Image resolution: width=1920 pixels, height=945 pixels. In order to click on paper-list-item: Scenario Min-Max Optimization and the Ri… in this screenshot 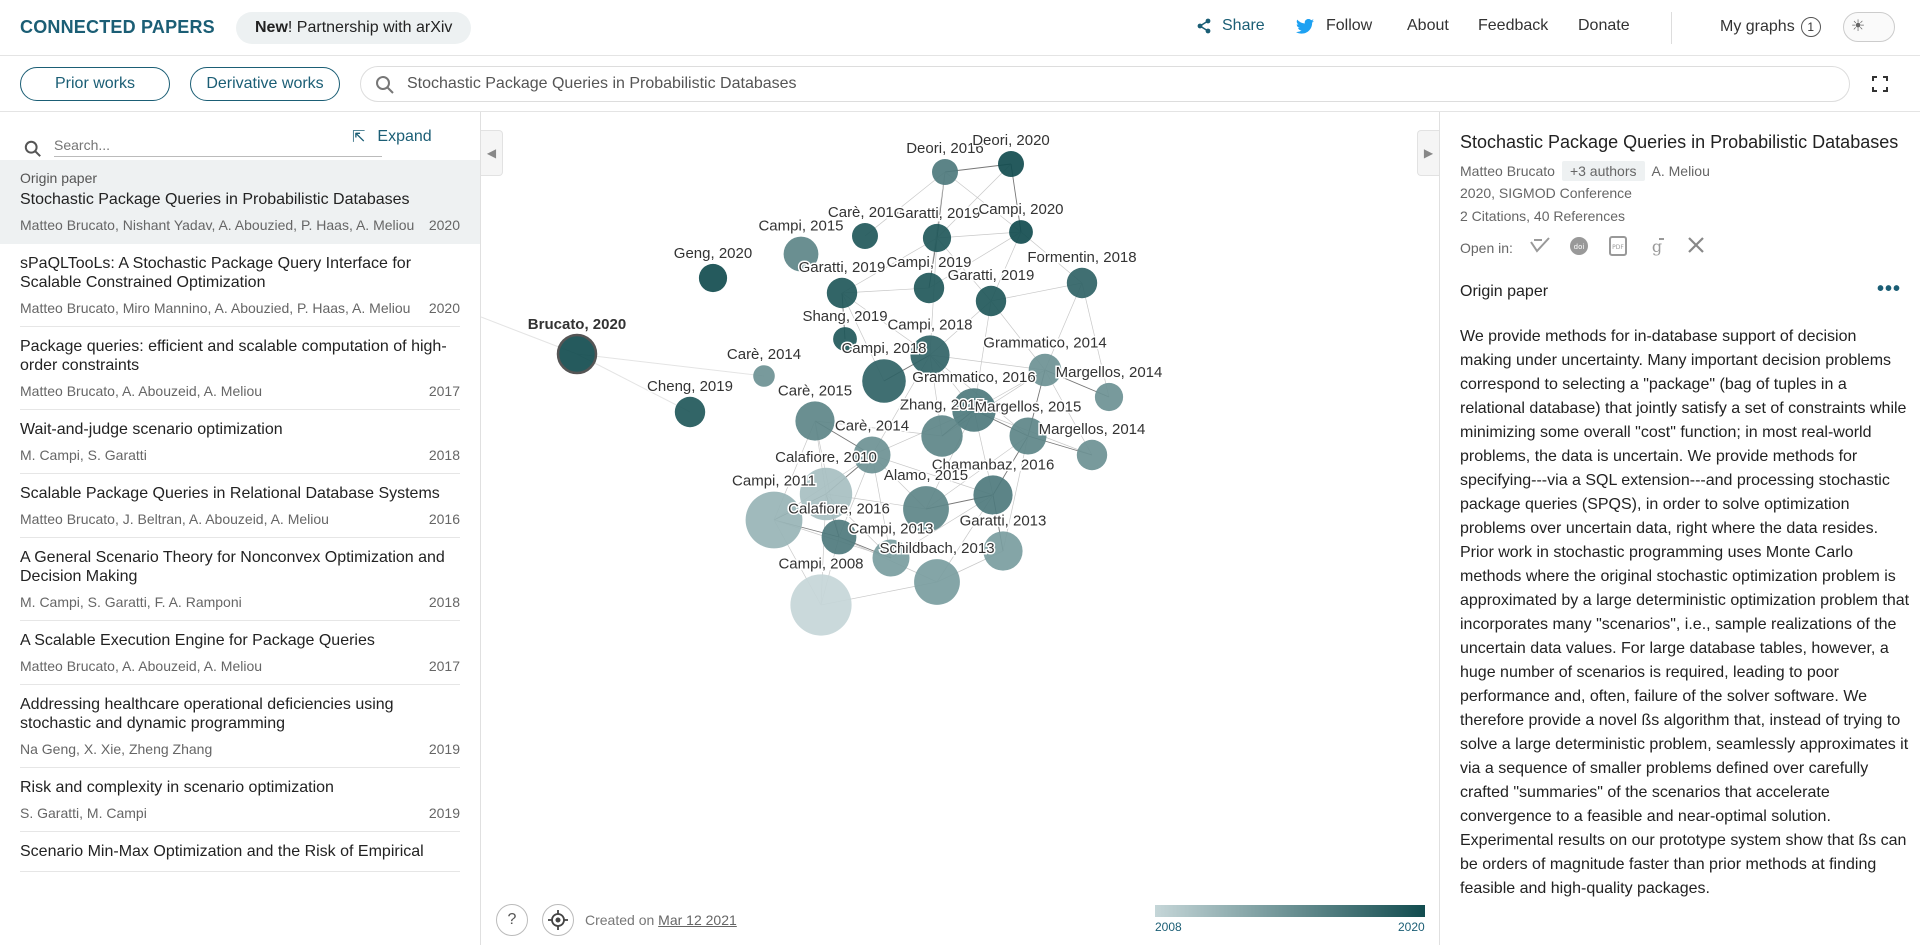, I will do `click(240, 852)`.